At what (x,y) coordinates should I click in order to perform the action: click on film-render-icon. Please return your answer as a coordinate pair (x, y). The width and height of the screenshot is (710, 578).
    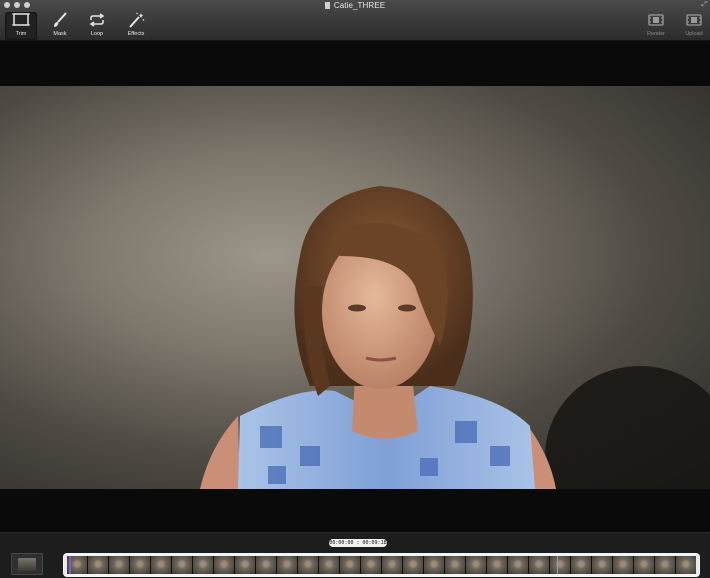
    Looking at the image, I should click on (656, 20).